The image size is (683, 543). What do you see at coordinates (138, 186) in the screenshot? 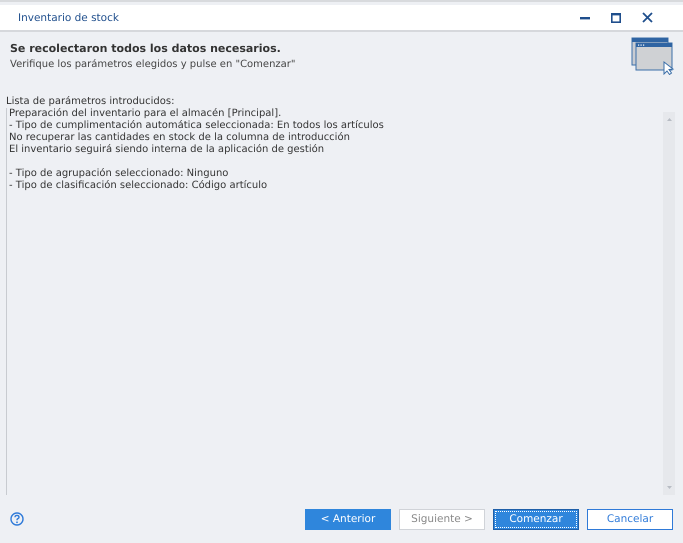
I see `summary-line: - Tipo de clasificación seleccionado: Código artículo` at bounding box center [138, 186].